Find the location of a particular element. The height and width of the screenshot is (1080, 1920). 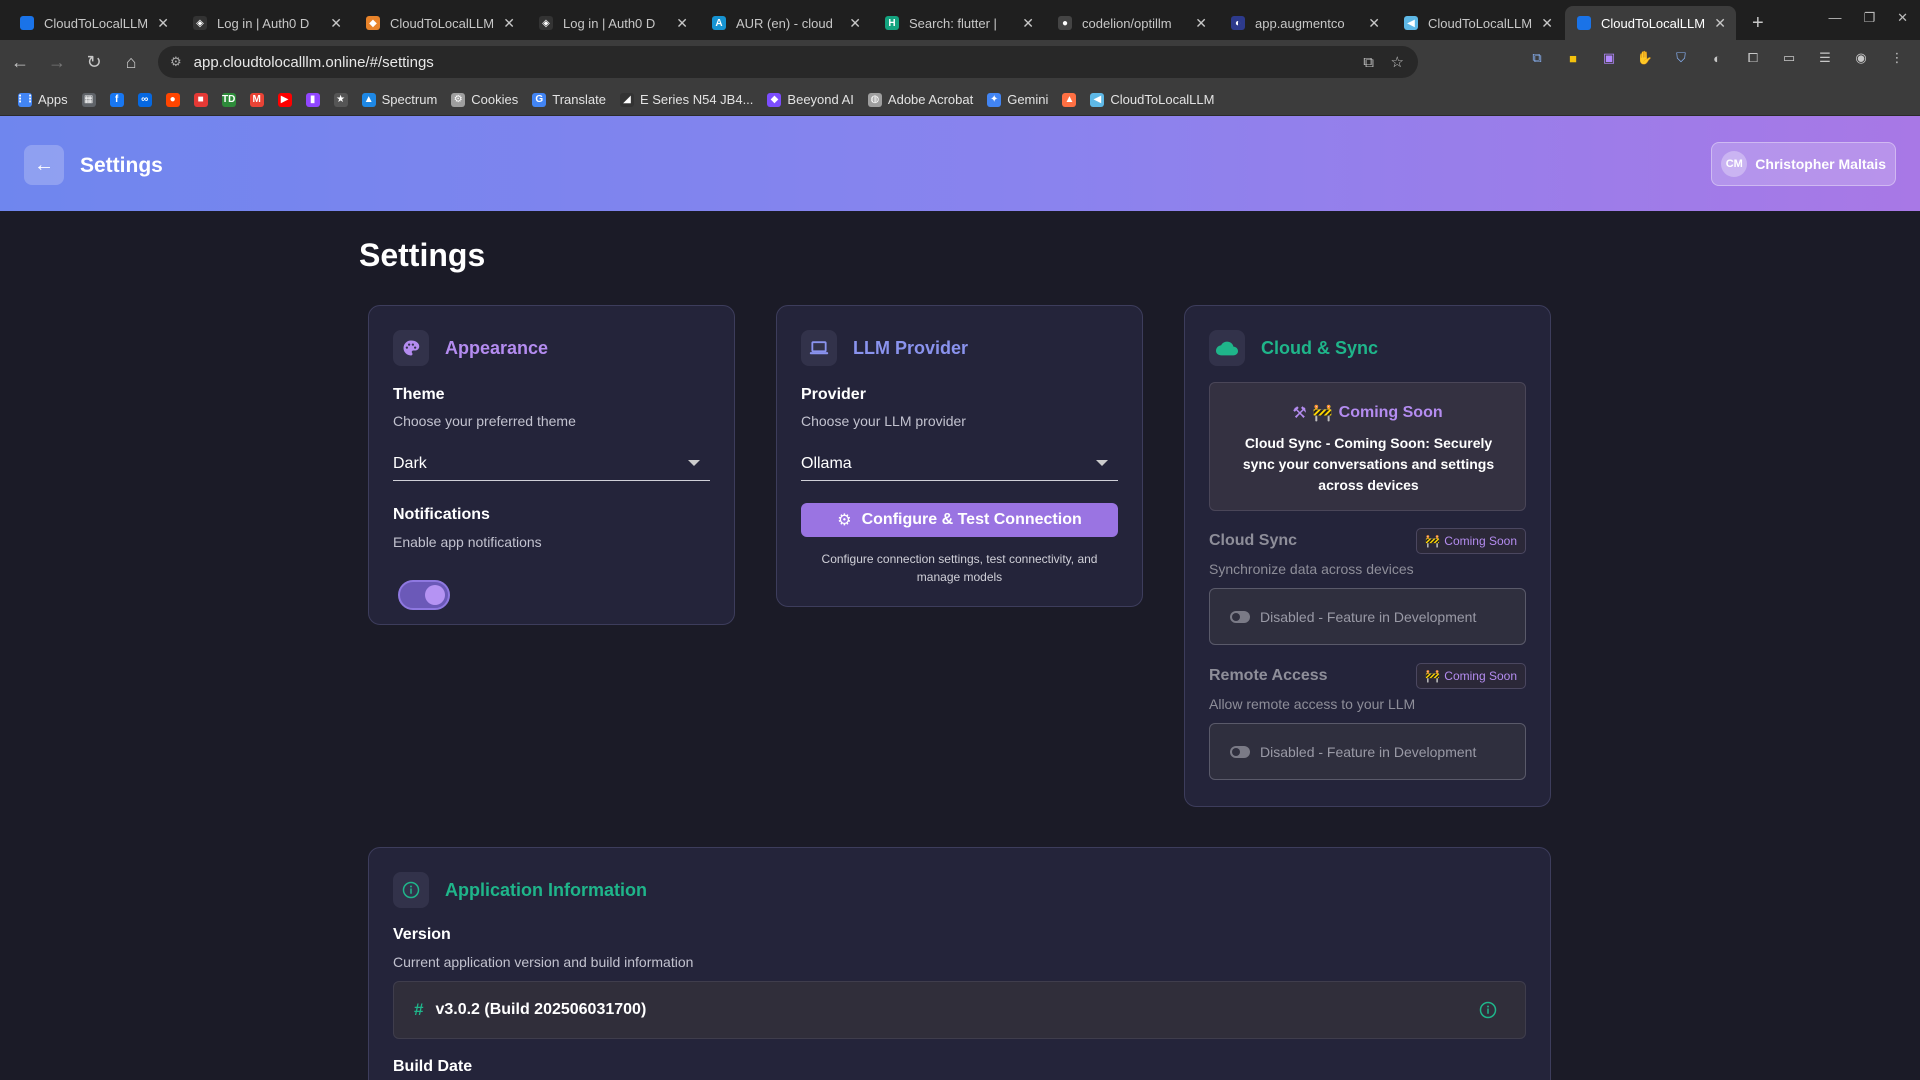

user-menu-button: CM Christopher Maltais is located at coordinates (1803, 164).